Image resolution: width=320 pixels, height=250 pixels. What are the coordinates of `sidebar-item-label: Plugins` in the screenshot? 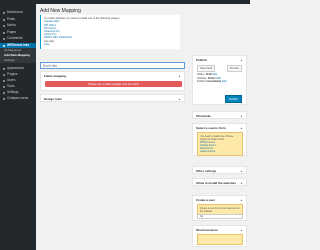 It's located at (12, 74).